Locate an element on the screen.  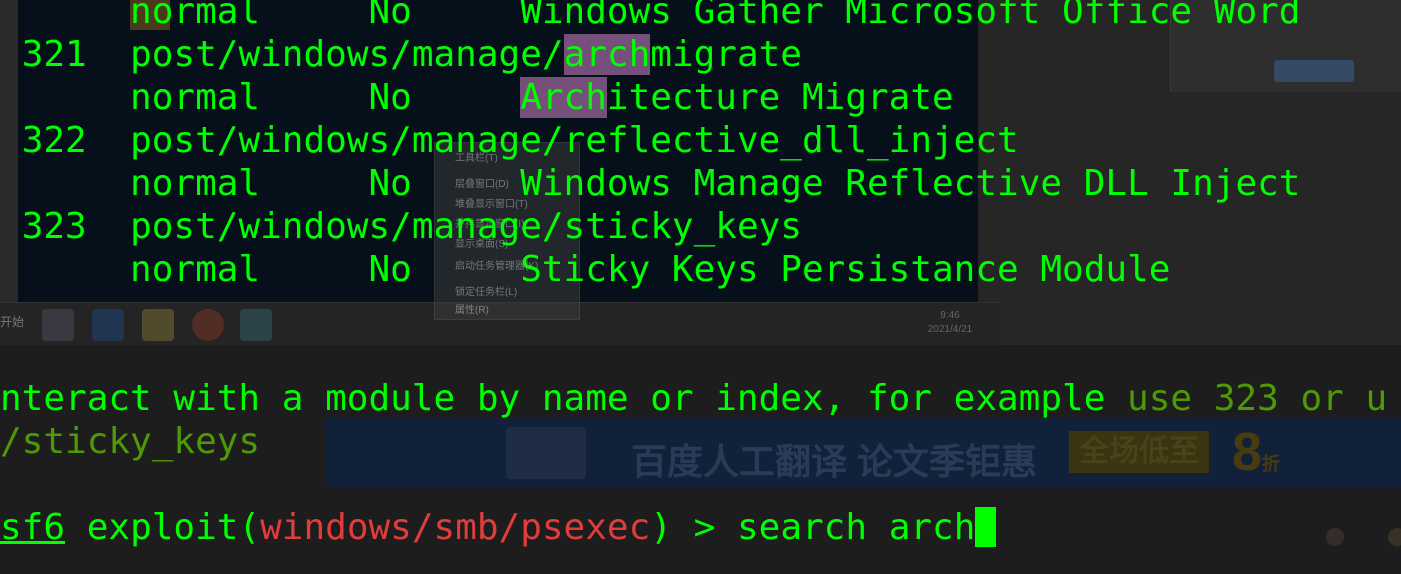
module-index: 321 is located at coordinates (54, 54).